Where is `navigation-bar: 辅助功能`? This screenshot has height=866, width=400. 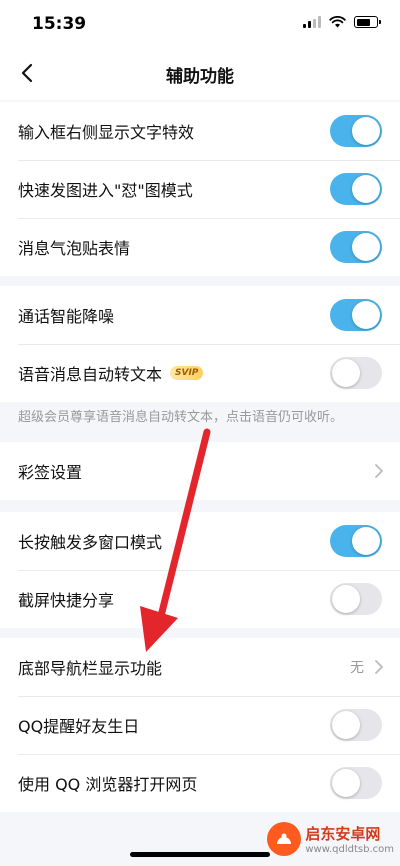 navigation-bar: 辅助功能 is located at coordinates (200, 75).